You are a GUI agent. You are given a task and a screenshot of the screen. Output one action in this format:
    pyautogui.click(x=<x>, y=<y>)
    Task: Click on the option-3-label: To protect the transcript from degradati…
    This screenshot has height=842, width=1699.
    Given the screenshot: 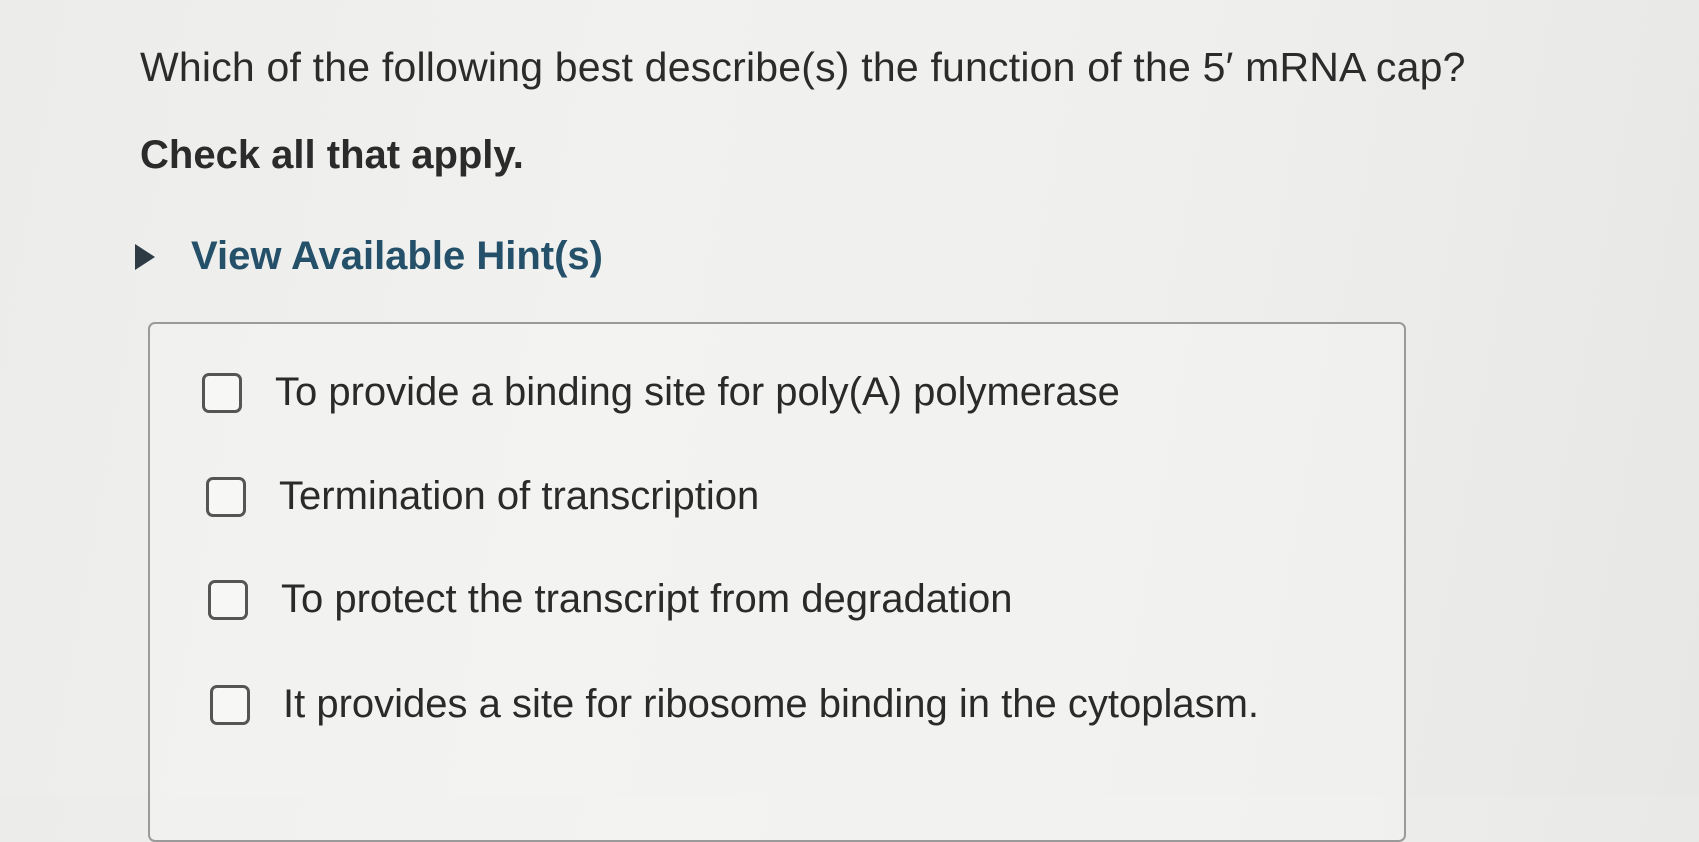 What is the action you would take?
    pyautogui.click(x=647, y=599)
    